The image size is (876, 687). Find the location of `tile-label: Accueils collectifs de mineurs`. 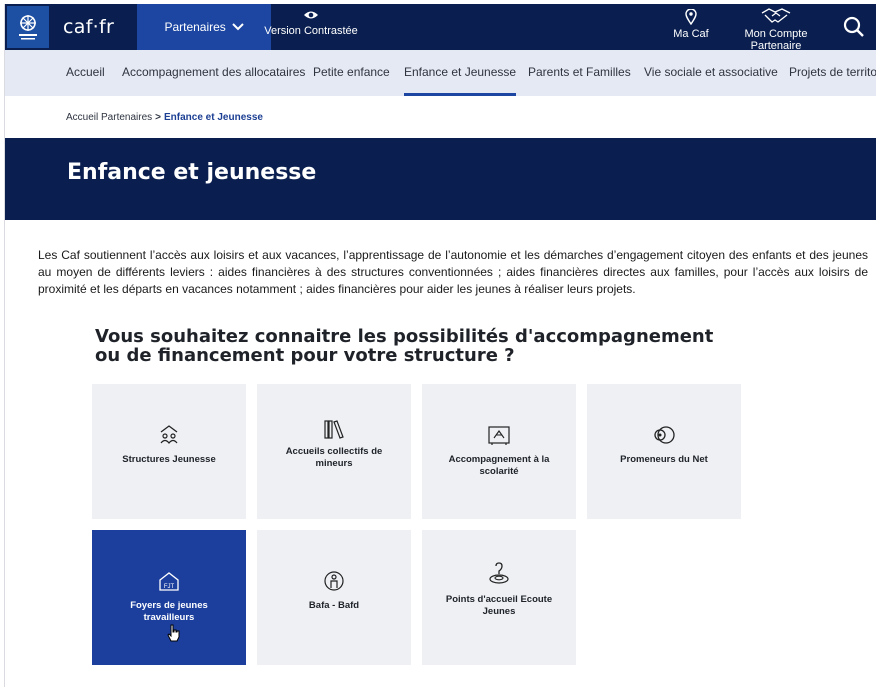

tile-label: Accueils collectifs de mineurs is located at coordinates (334, 457).